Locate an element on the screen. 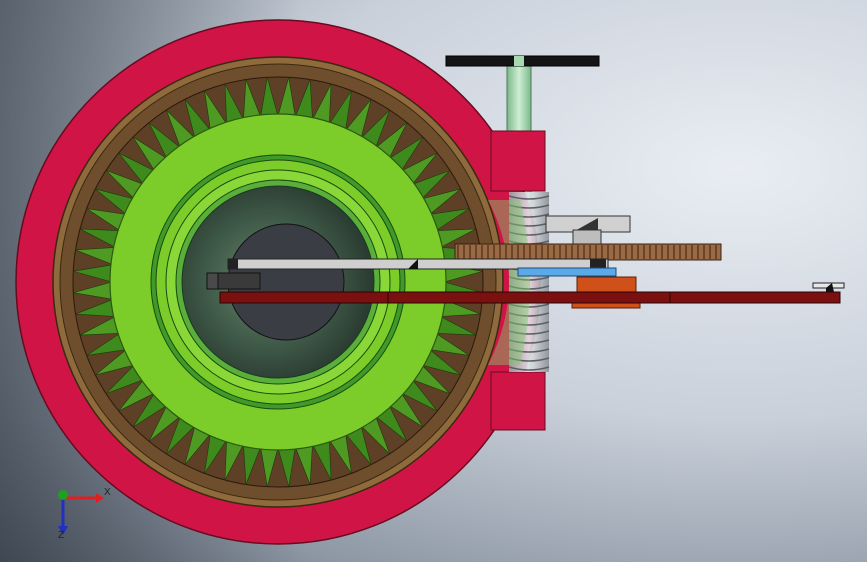  gray-bracket is located at coordinates (588, 230).